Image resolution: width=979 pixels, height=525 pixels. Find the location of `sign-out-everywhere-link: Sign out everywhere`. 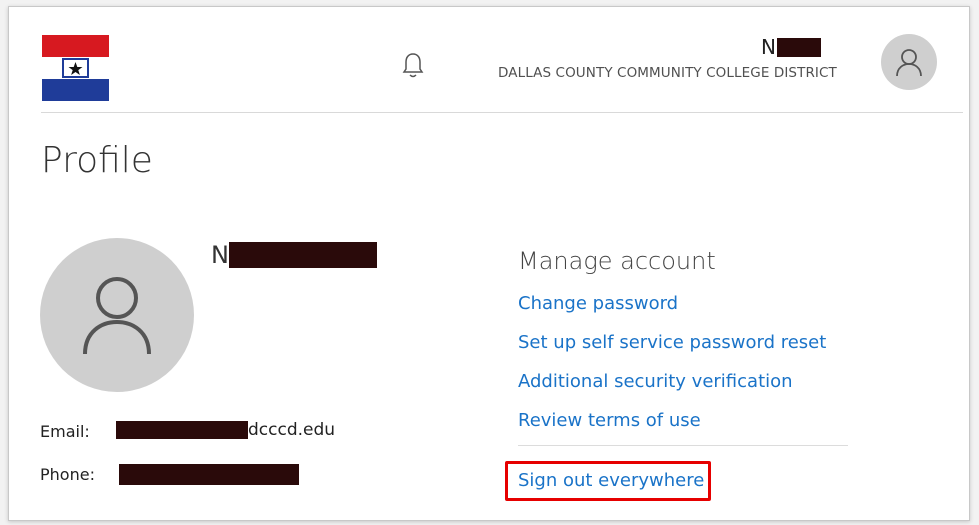

sign-out-everywhere-link: Sign out everywhere is located at coordinates (611, 481).